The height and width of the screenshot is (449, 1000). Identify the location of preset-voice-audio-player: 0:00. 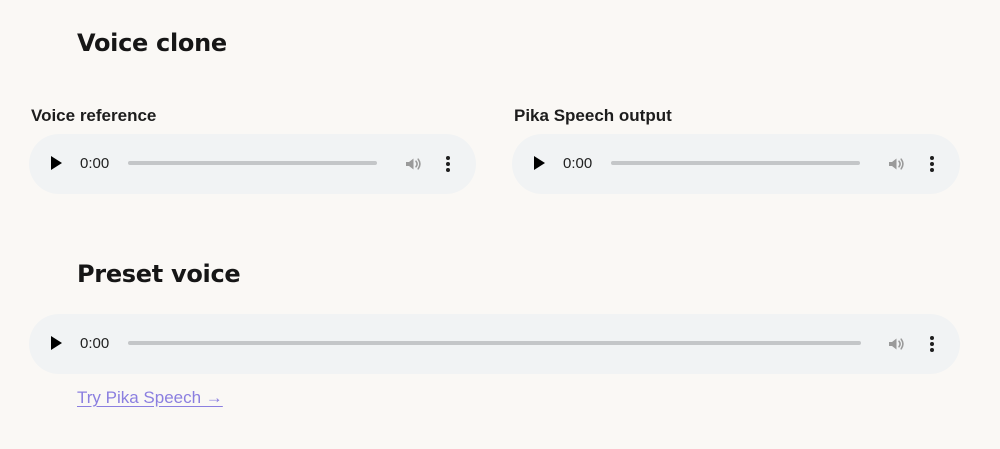
(494, 344).